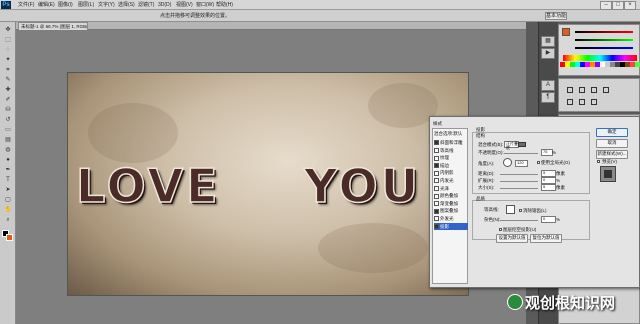  Describe the element at coordinates (510, 209) in the screenshot. I see `contour-picker` at that location.